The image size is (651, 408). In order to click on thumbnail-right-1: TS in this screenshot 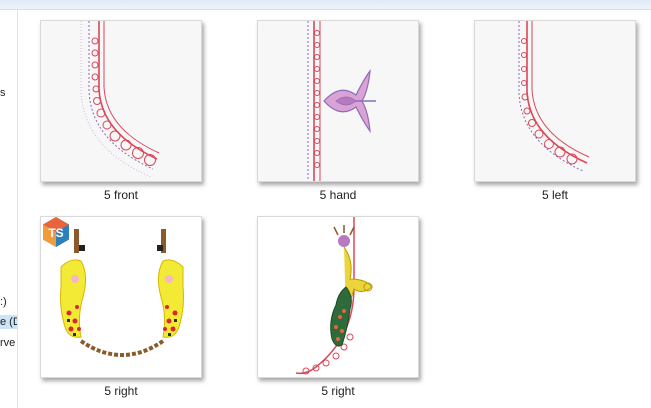, I will do `click(121, 297)`.